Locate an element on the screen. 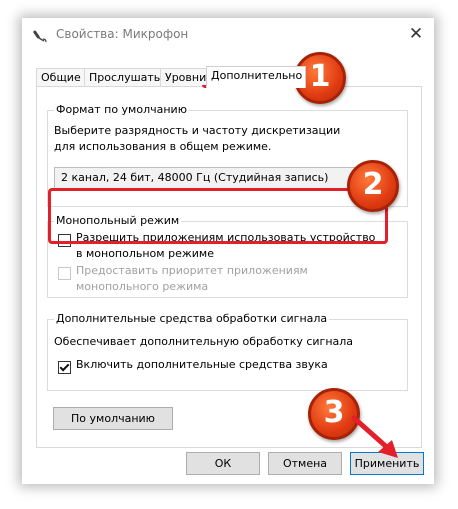 The image size is (458, 509). tab-label: Дополнительно is located at coordinates (257, 75).